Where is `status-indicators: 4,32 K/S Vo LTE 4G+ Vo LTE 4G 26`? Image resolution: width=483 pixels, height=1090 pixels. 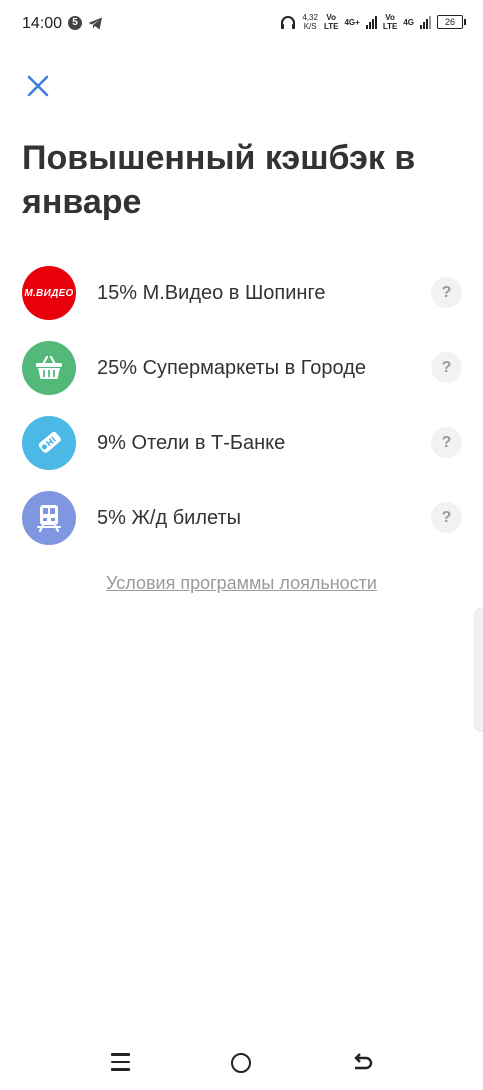
status-indicators: 4,32 K/S Vo LTE 4G+ Vo LTE 4G 26 is located at coordinates (373, 22).